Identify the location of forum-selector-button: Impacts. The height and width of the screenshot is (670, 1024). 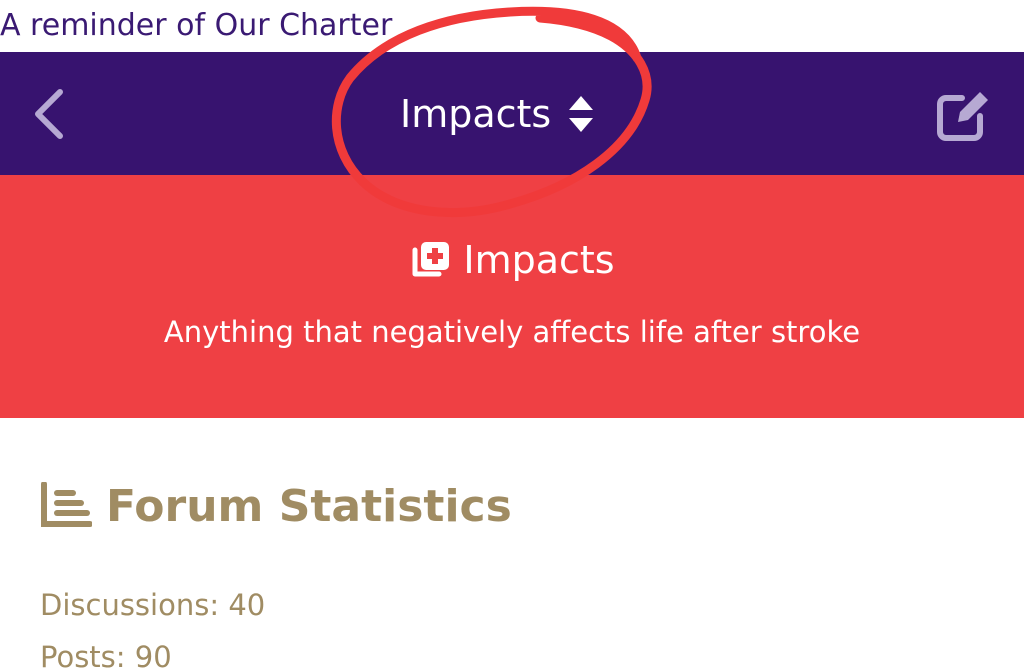
(497, 114).